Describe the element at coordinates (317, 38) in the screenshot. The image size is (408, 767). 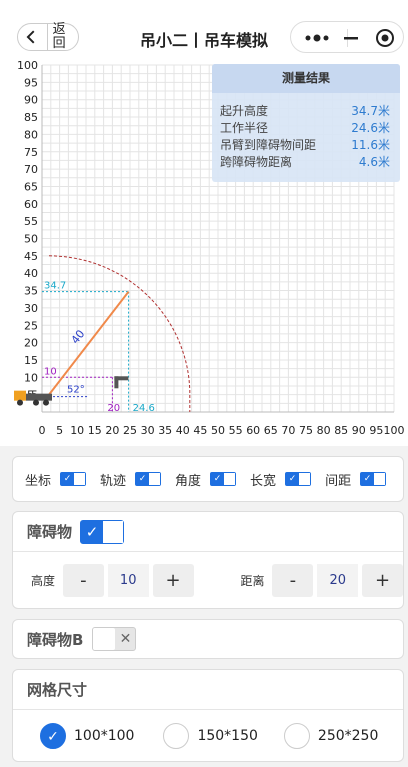
I see `more-icon` at that location.